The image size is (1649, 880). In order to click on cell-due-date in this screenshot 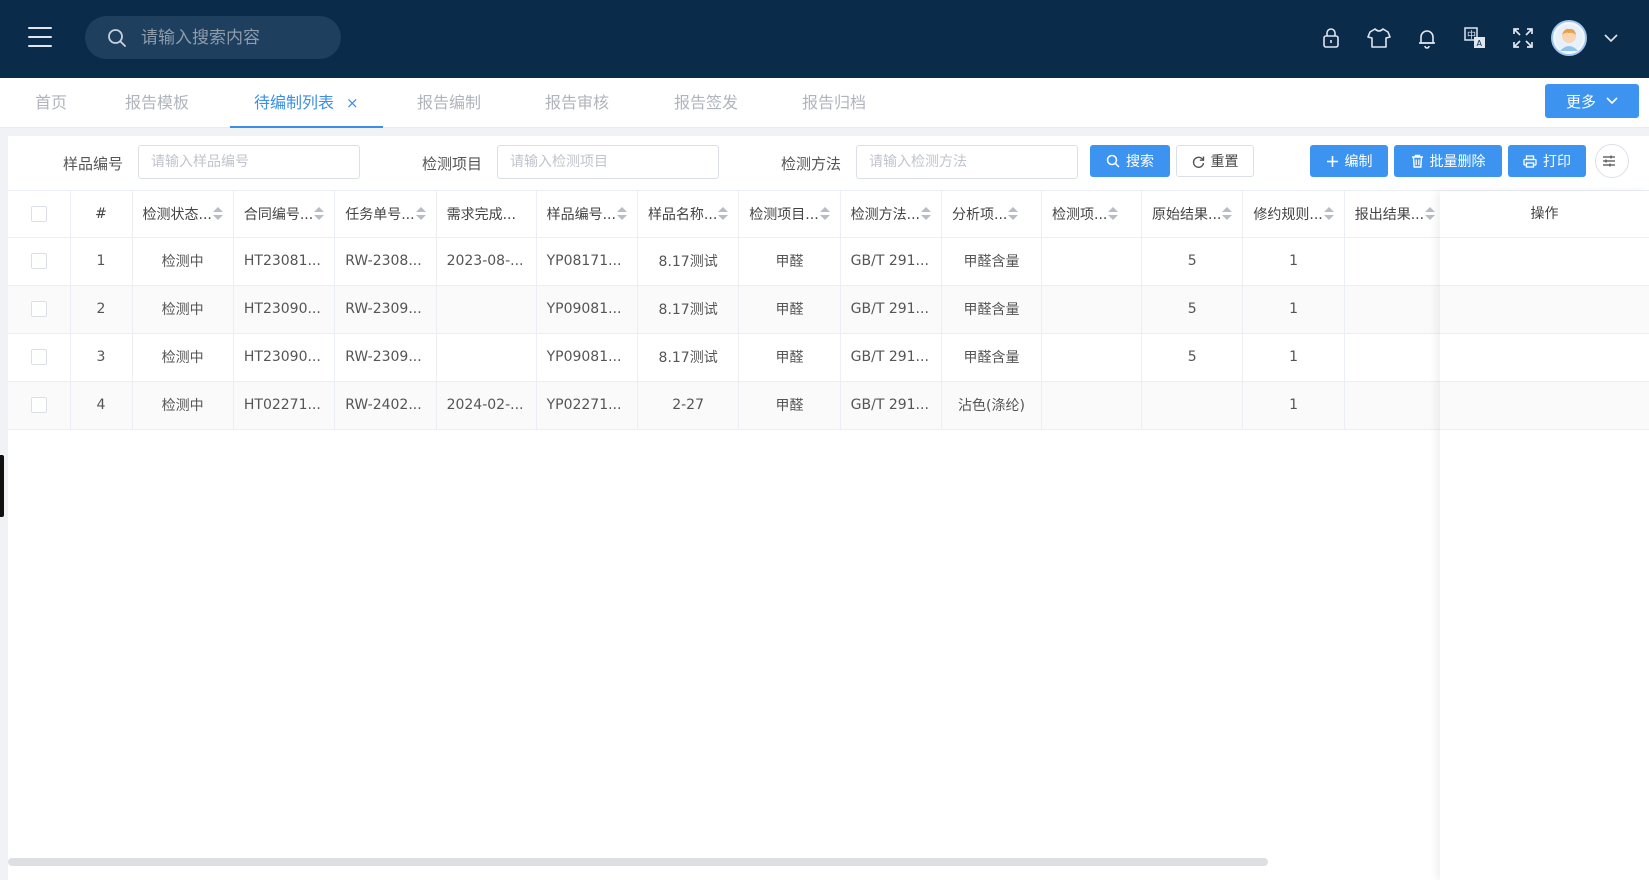, I will do `click(486, 357)`.